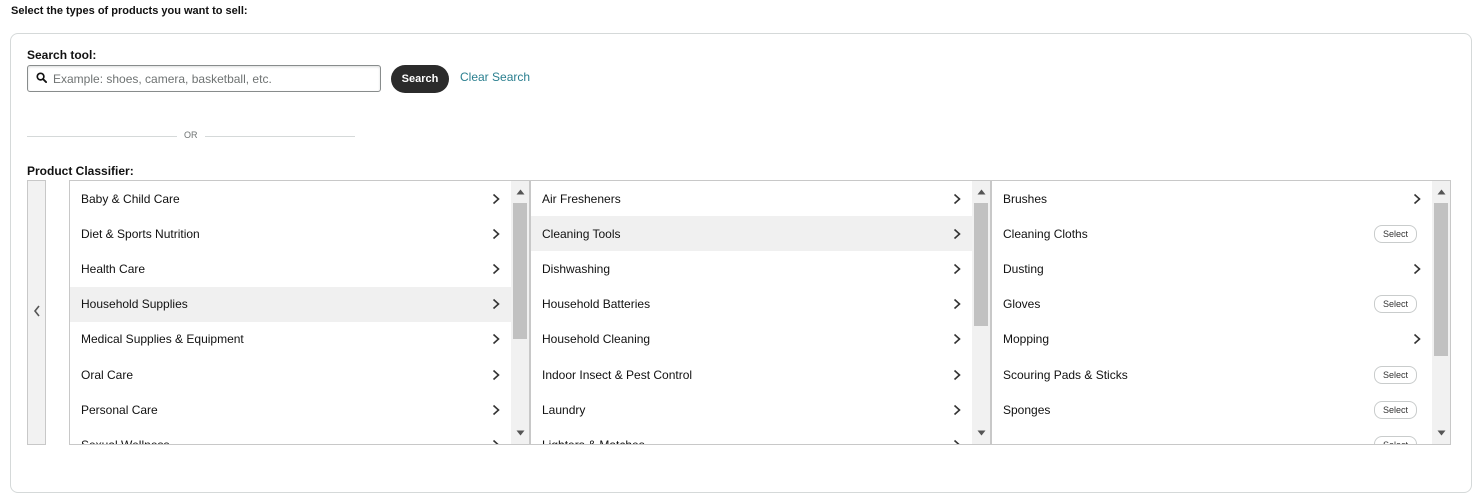 The width and height of the screenshot is (1480, 504). What do you see at coordinates (290, 409) in the screenshot?
I see `classifier-row: Personal Care` at bounding box center [290, 409].